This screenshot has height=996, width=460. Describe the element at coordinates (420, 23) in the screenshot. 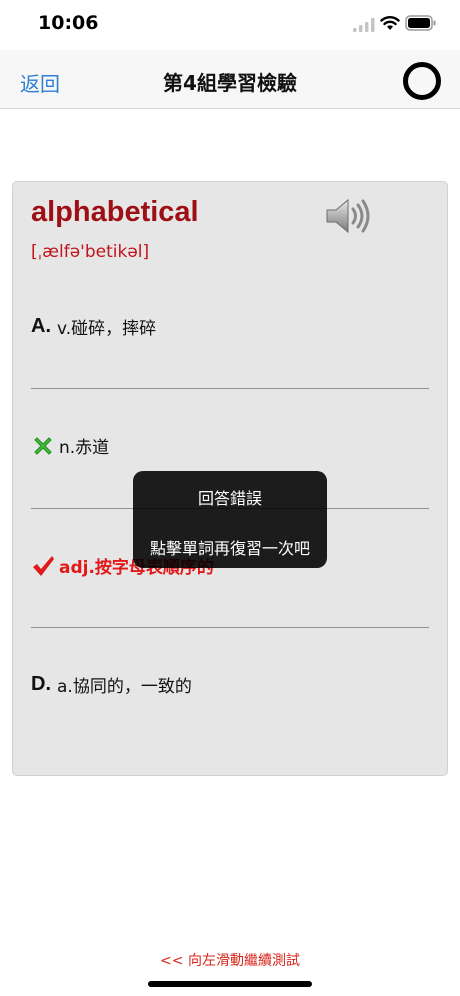

I see `battery-icon` at that location.